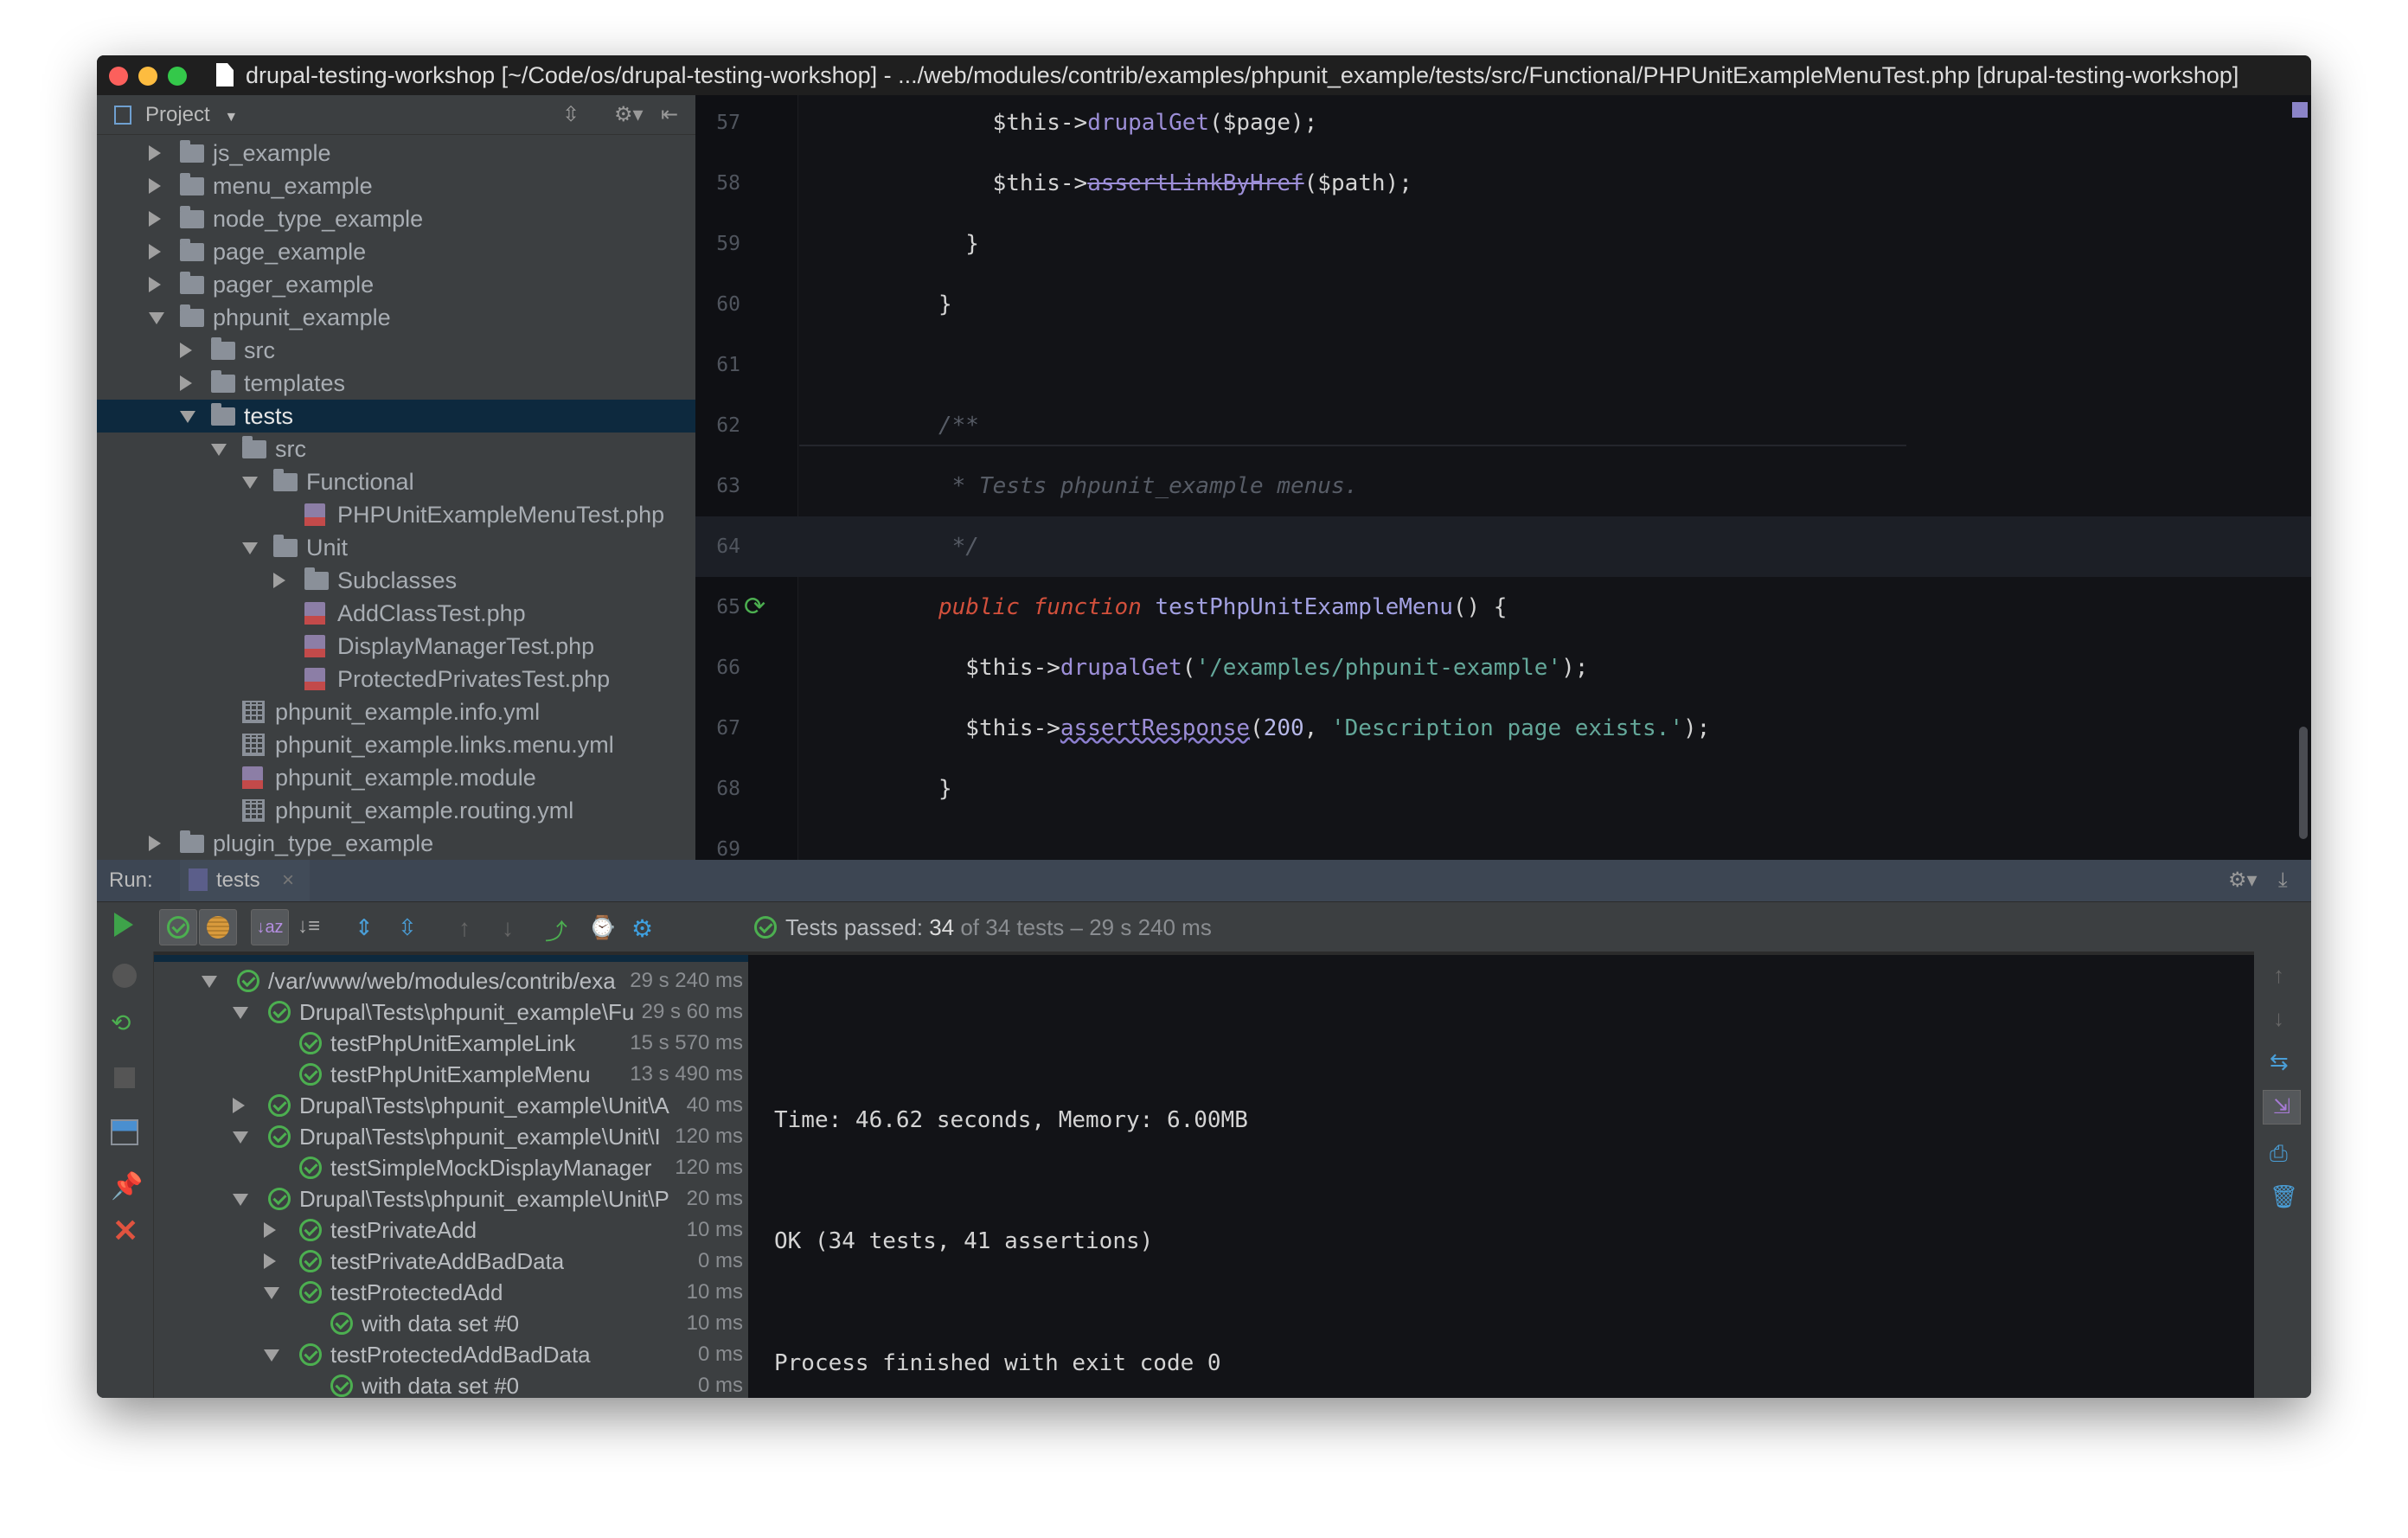 Image resolution: width=2408 pixels, height=1538 pixels. What do you see at coordinates (558, 930) in the screenshot?
I see `export-results-button: ⤴` at bounding box center [558, 930].